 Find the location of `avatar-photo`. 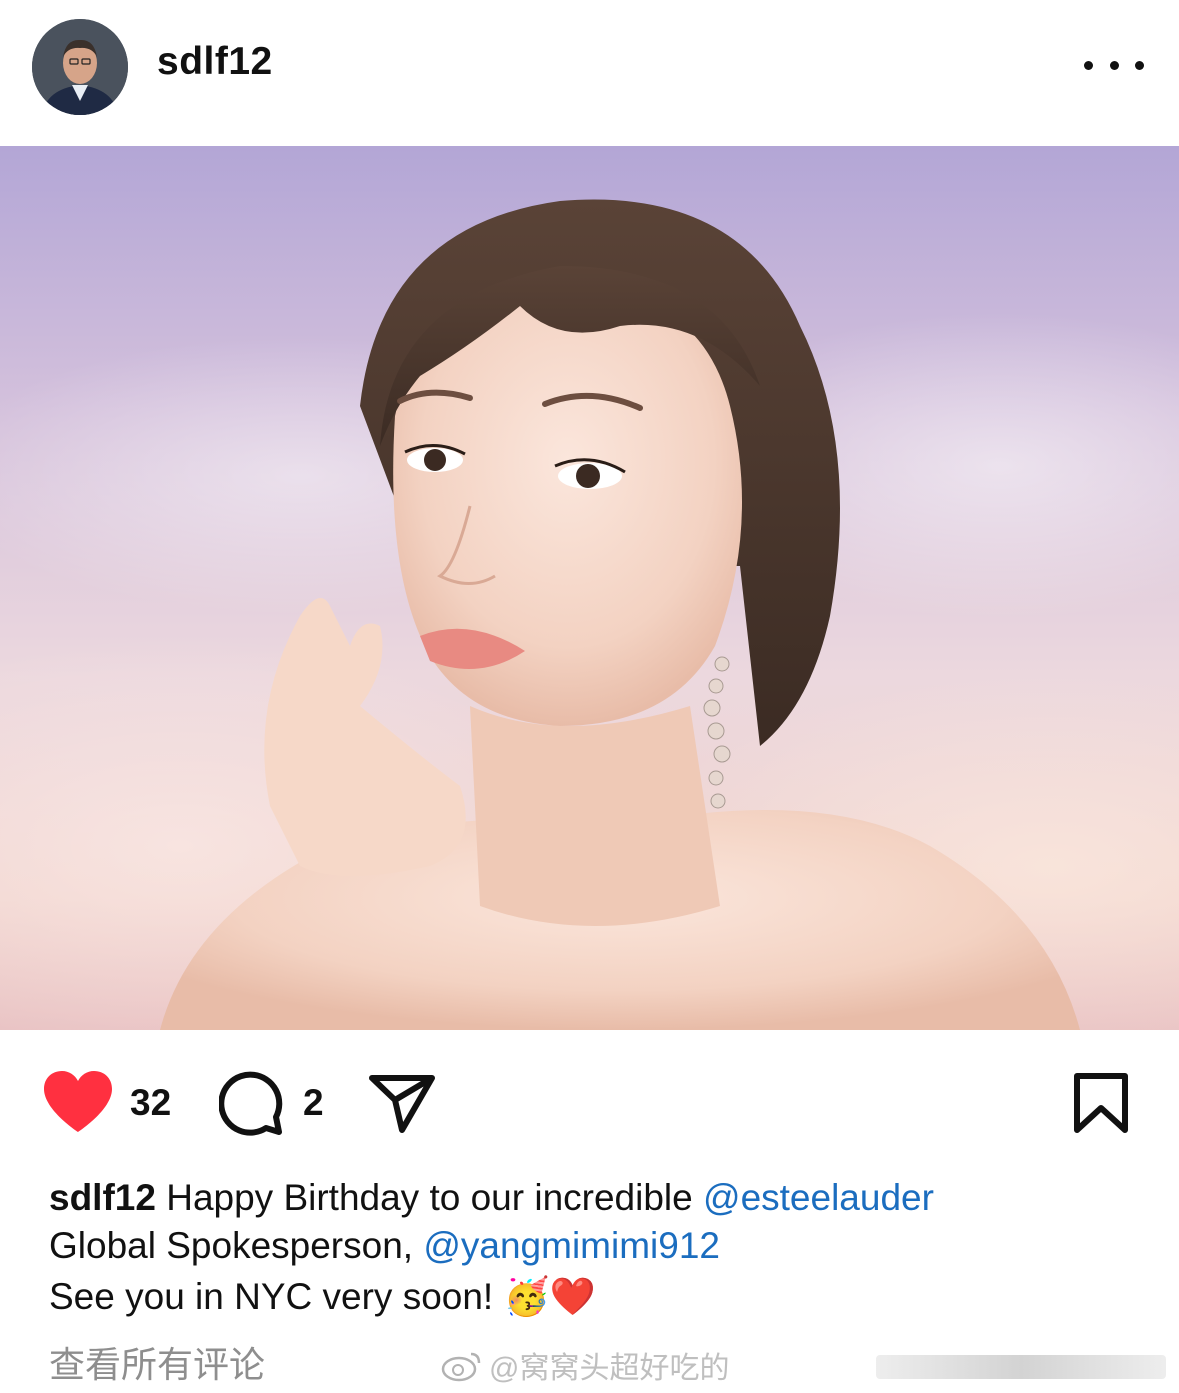

avatar-photo is located at coordinates (80, 67).